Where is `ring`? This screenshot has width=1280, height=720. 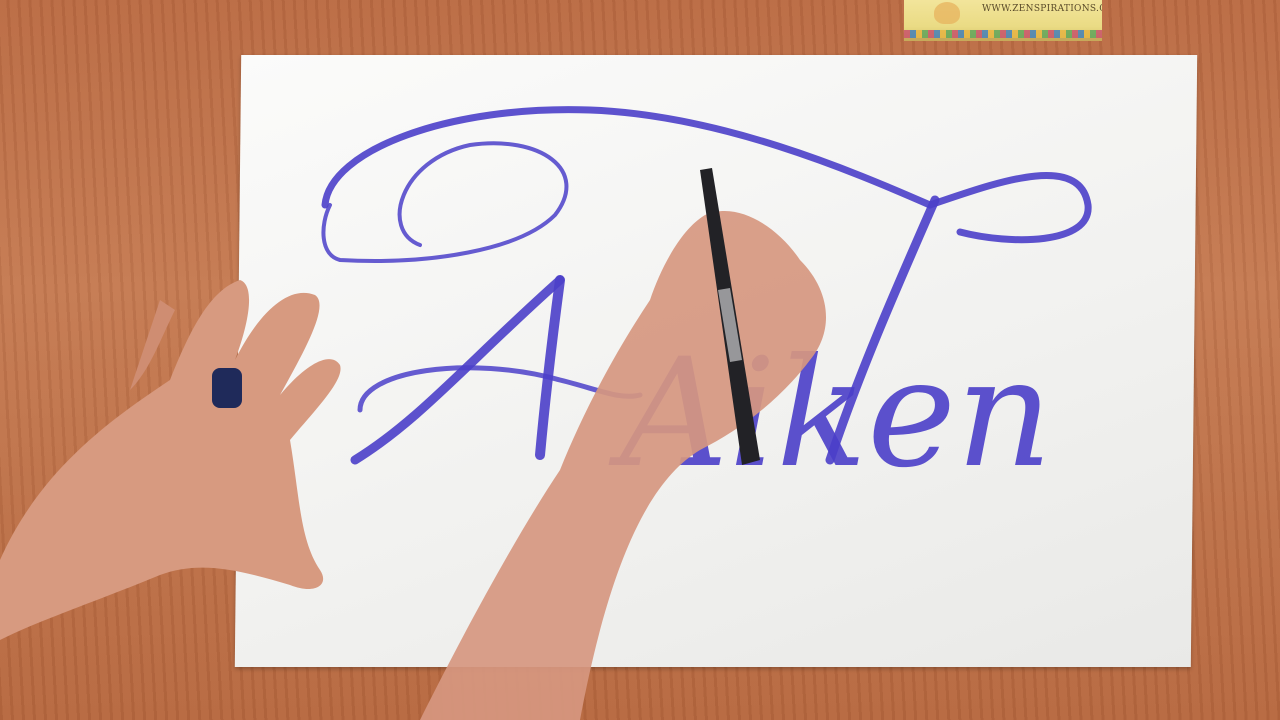 ring is located at coordinates (227, 388).